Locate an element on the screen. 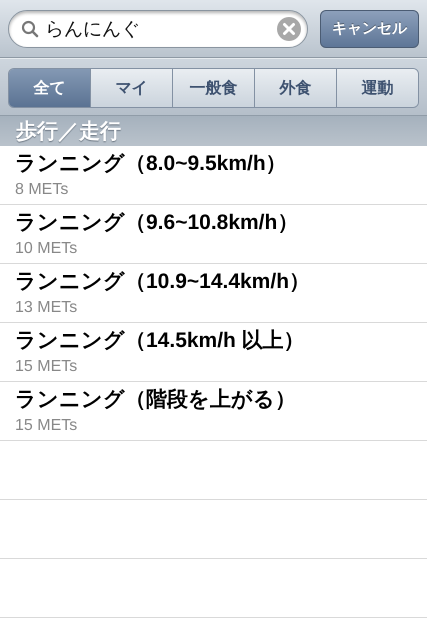 This screenshot has height=640, width=427. list-row: ランニング（10.9~14.4km/h） 13 METs is located at coordinates (213, 293).